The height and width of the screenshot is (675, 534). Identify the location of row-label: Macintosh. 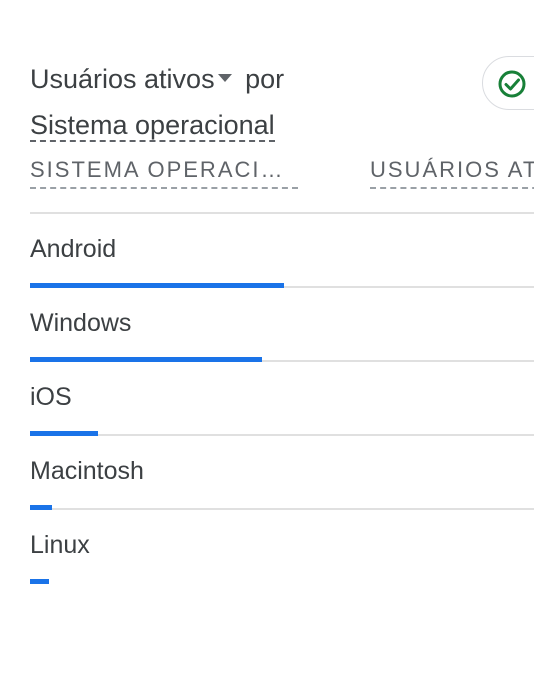
(87, 471).